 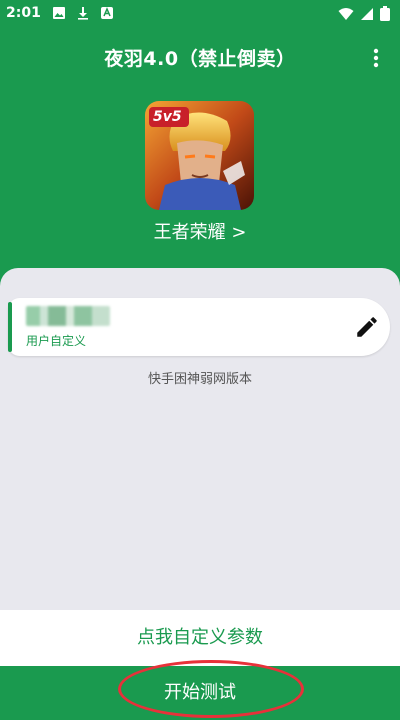 I want to click on page-title: 夜羽4.0（禁止倒卖）, so click(x=200, y=59).